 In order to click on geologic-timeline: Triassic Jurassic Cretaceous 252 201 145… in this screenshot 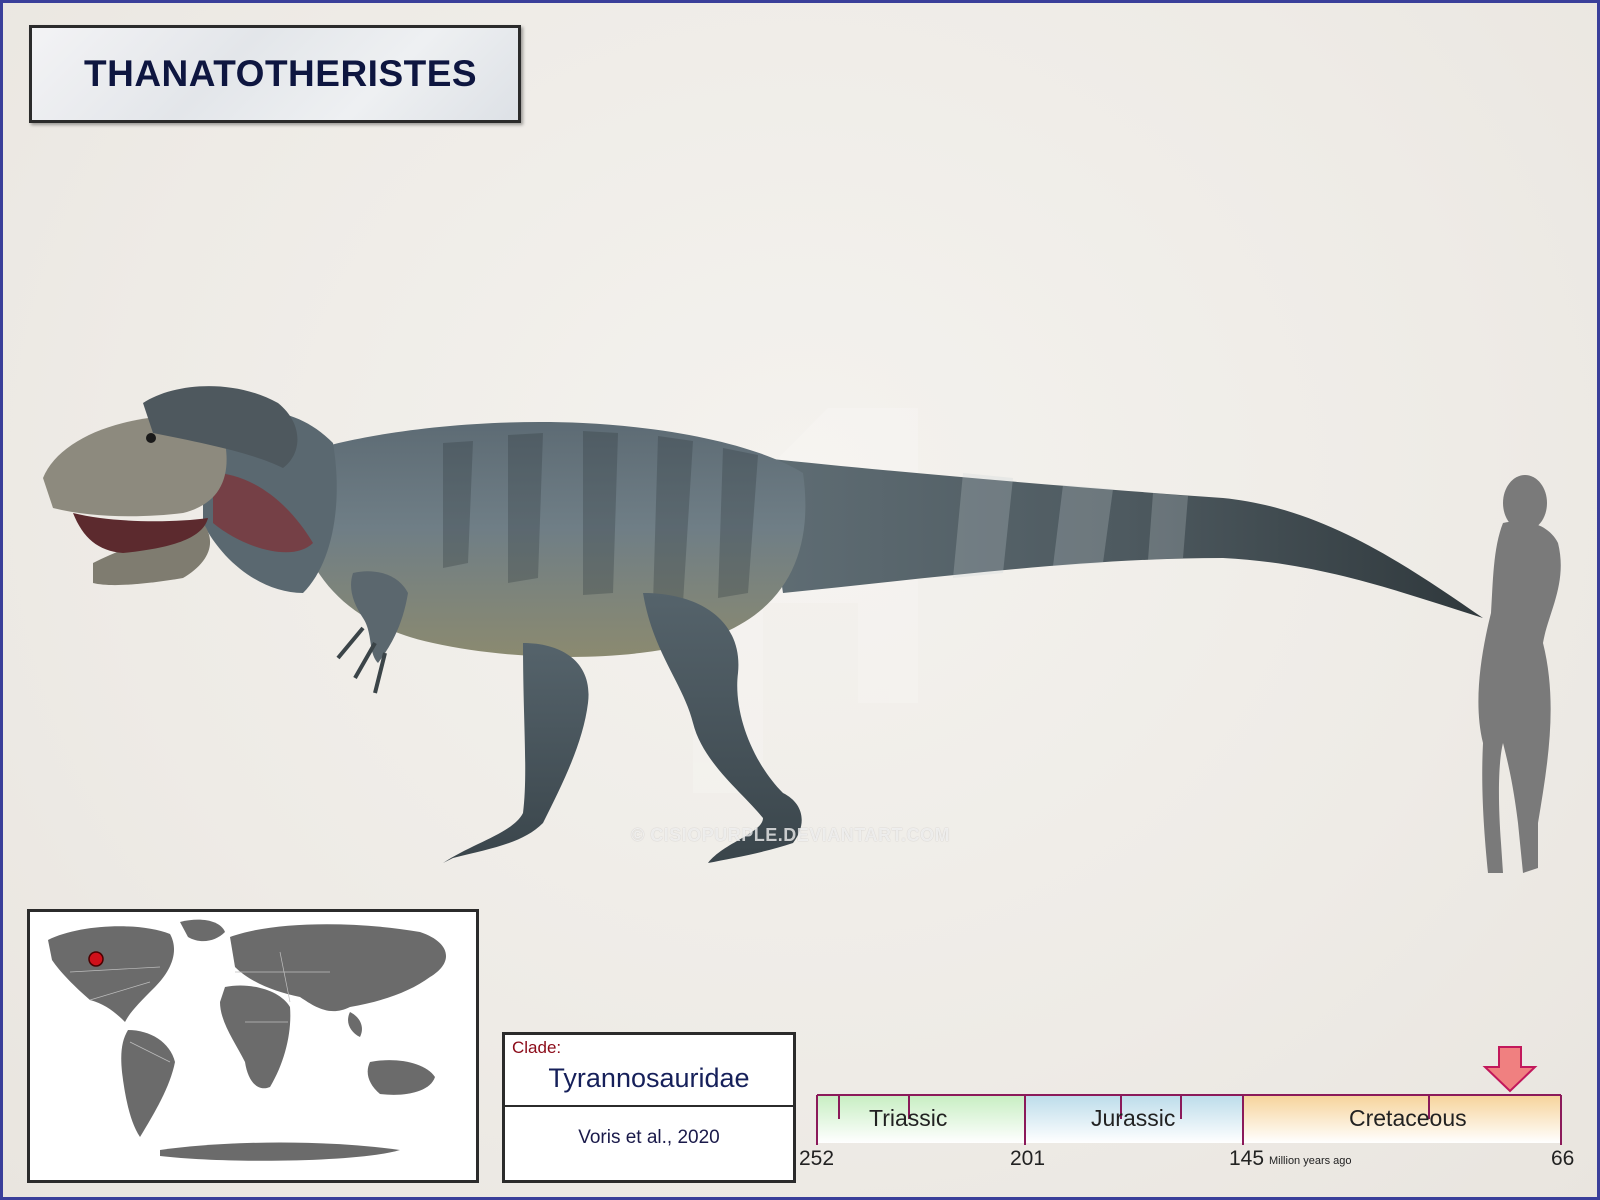, I will do `click(1196, 1113)`.